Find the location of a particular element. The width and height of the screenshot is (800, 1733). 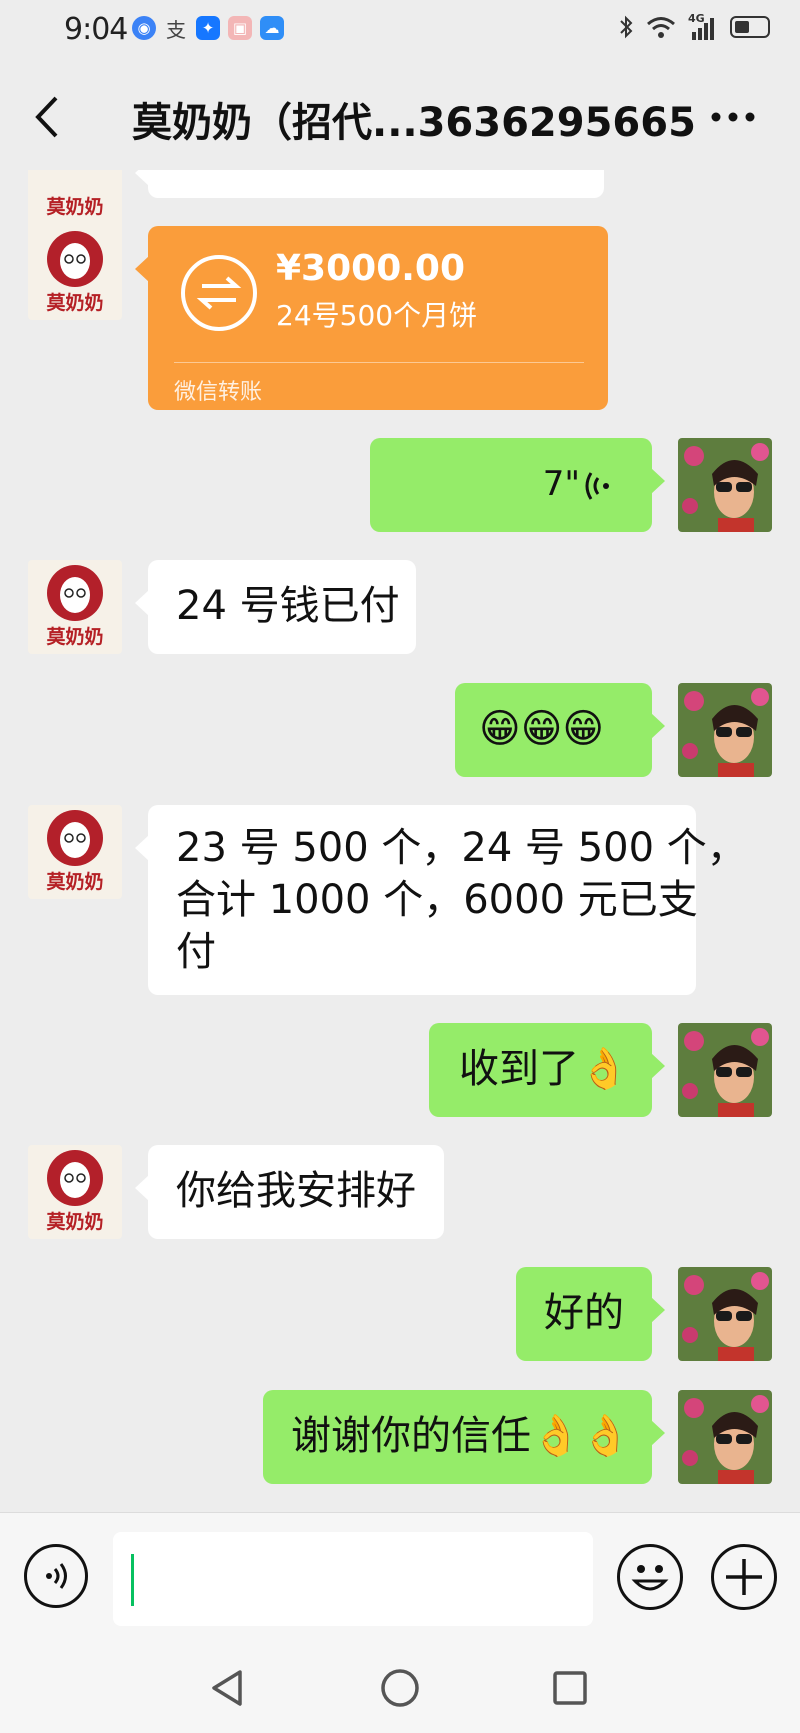

input-bar is located at coordinates (400, 1575).